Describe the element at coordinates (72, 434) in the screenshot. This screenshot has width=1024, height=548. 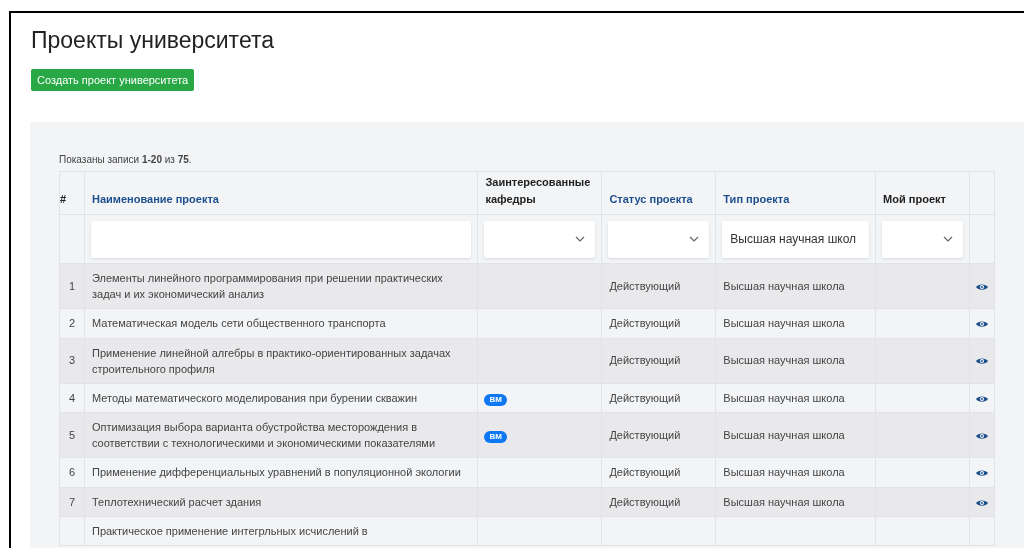
I see `row-number: 5` at that location.